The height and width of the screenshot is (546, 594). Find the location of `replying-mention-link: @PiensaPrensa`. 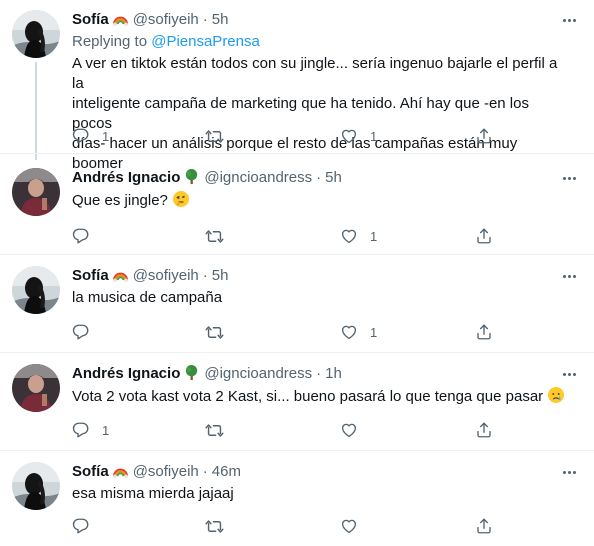

replying-mention-link: @PiensaPrensa is located at coordinates (205, 41).